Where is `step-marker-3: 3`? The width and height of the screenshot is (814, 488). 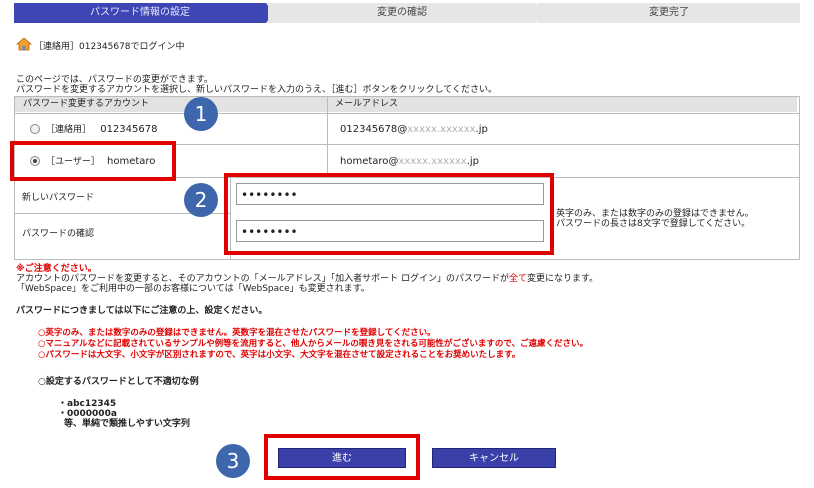
step-marker-3: 3 is located at coordinates (233, 461).